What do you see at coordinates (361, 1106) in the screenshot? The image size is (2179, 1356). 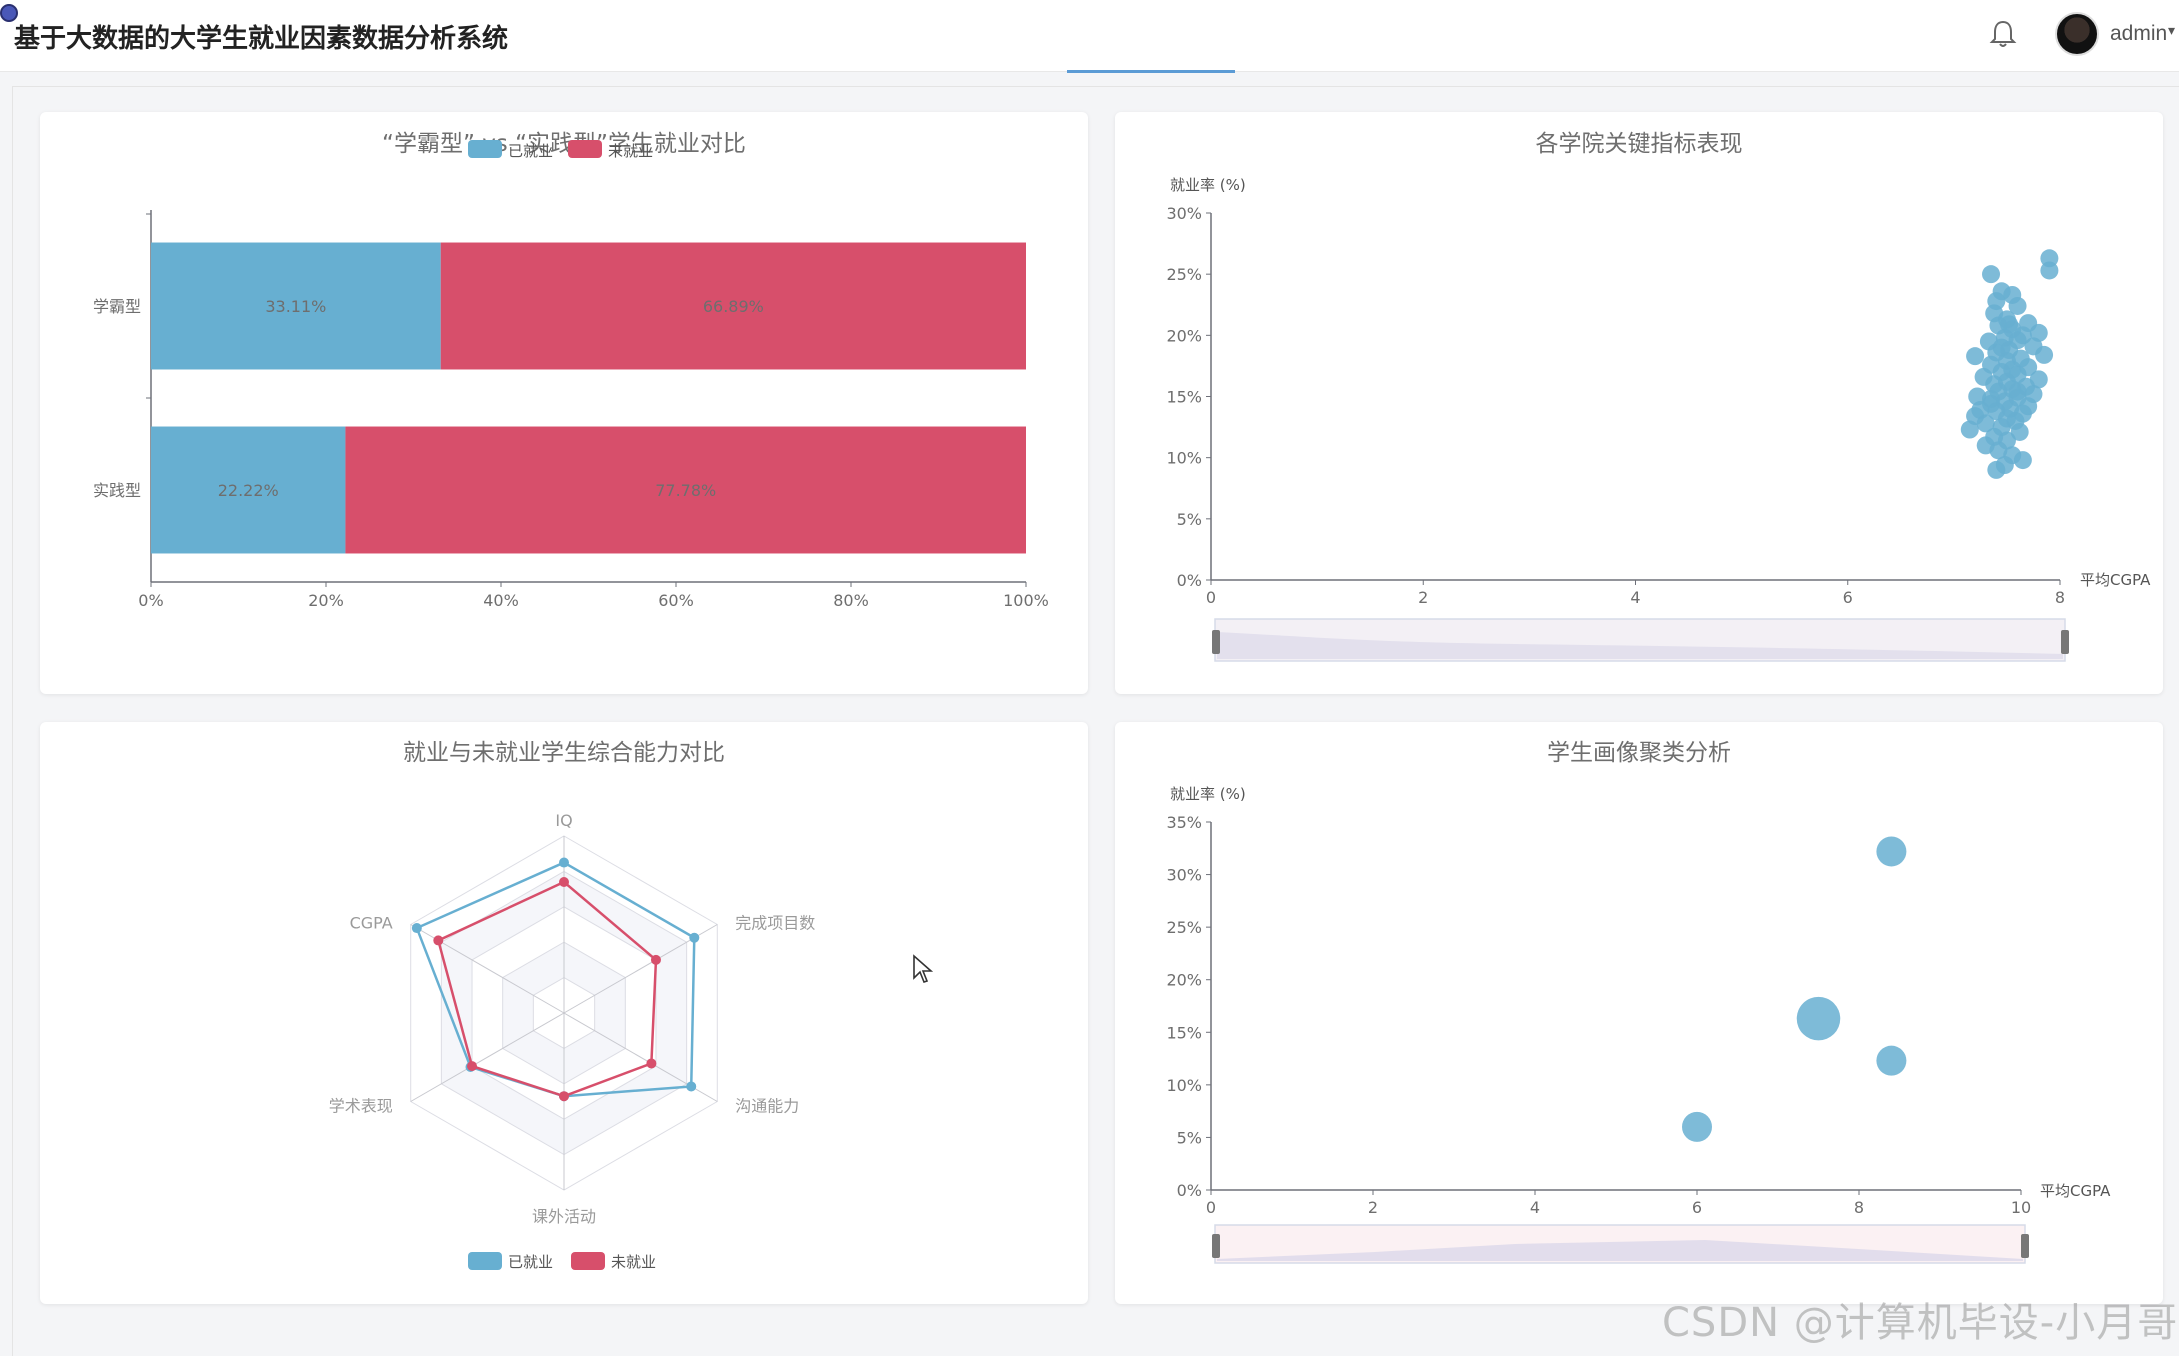 I see `radar-indicator-label: 学术表现` at bounding box center [361, 1106].